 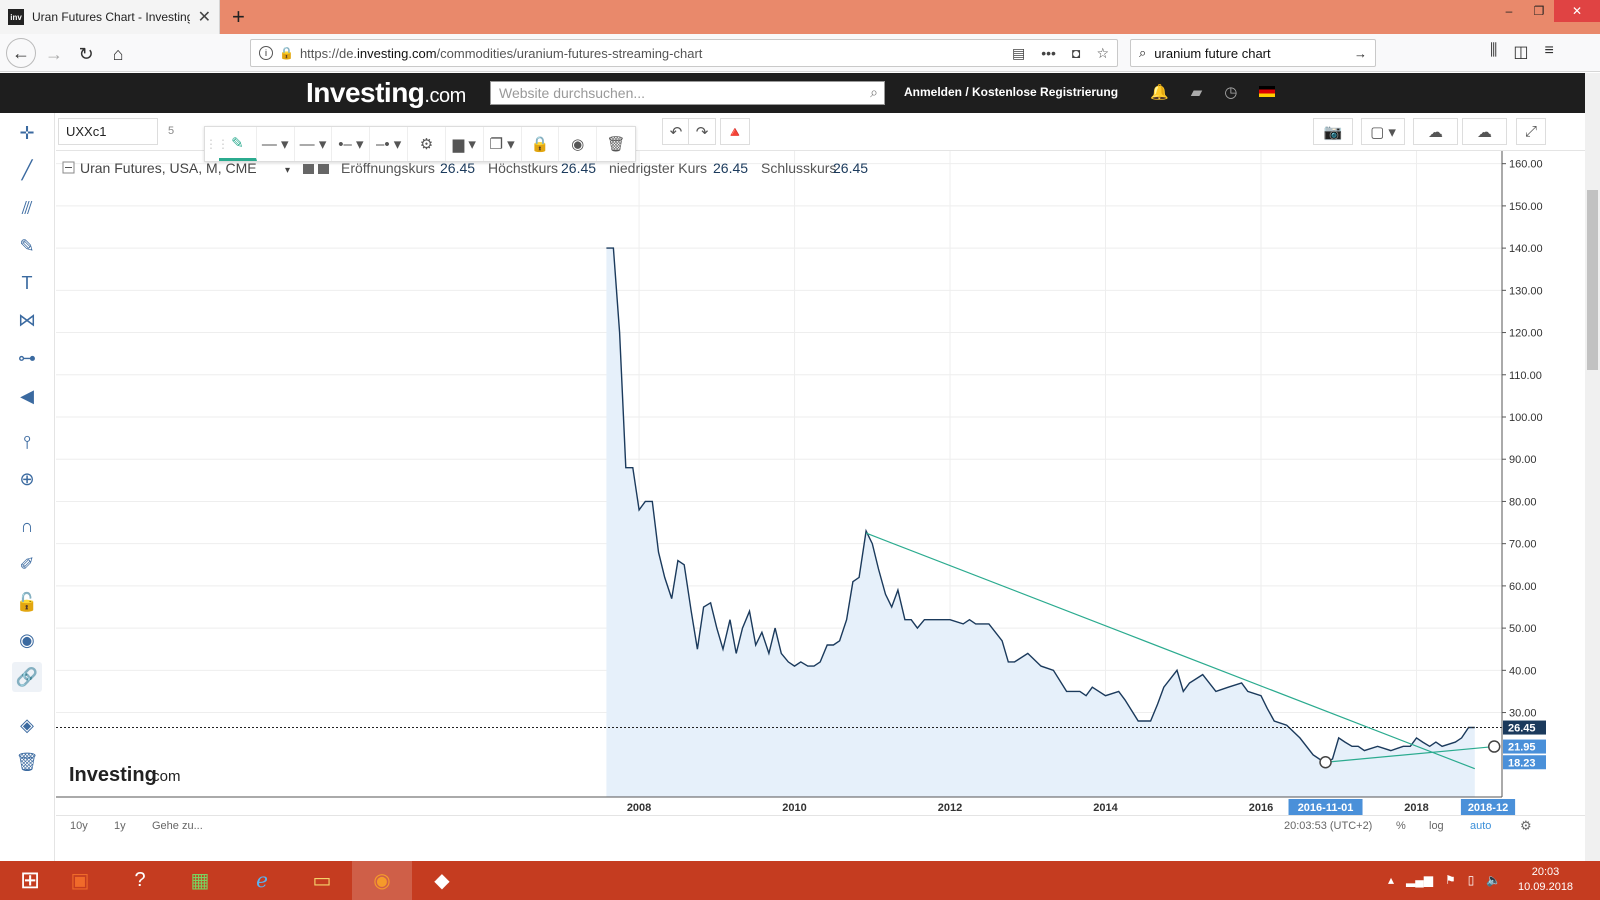 What do you see at coordinates (1011, 92) in the screenshot?
I see `login-register-link: Anmelden / Kostenlose Registrierung` at bounding box center [1011, 92].